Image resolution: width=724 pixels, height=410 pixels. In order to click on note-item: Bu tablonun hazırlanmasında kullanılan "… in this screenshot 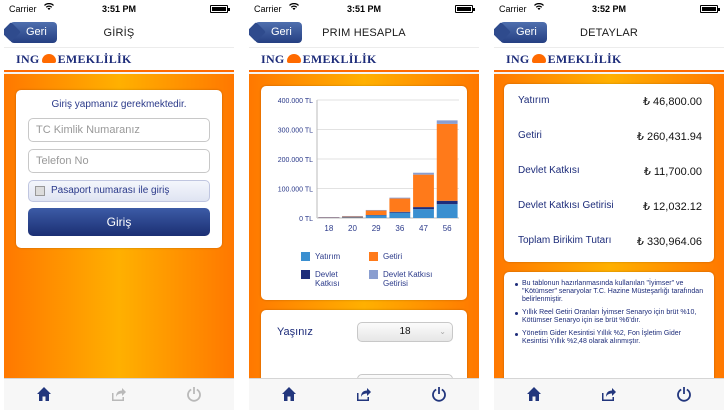, I will do `click(610, 292)`.